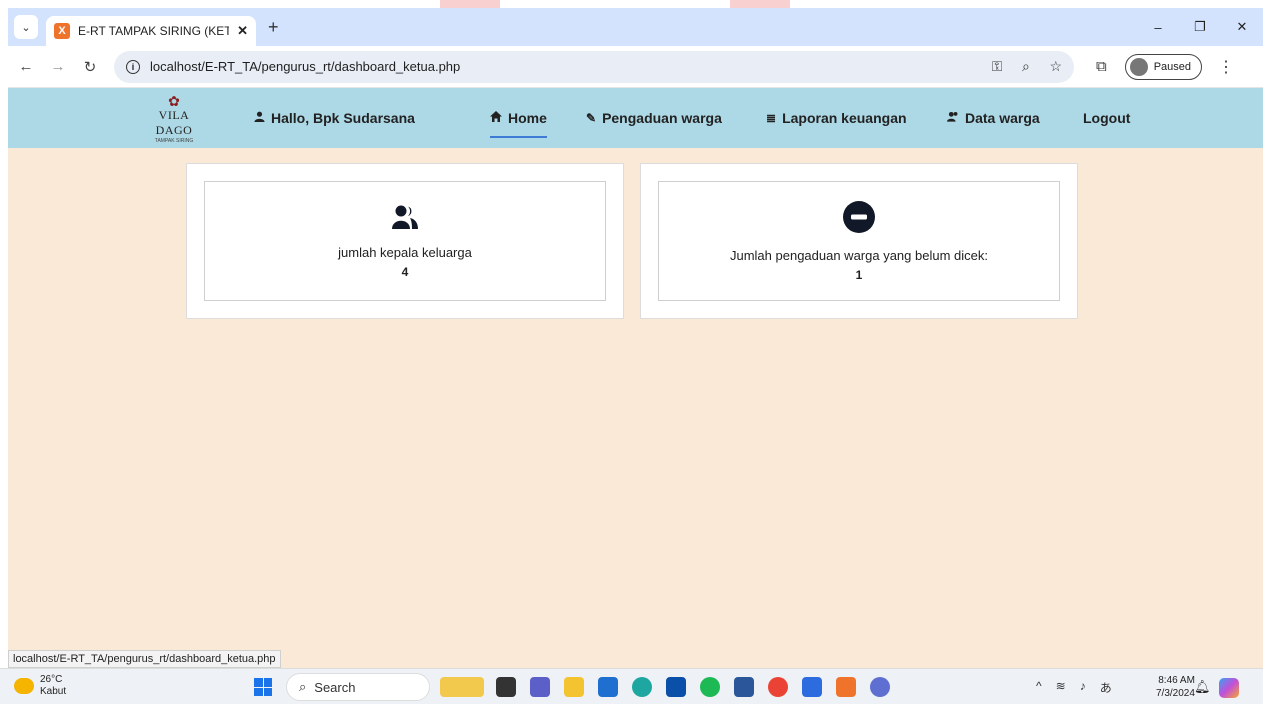 This screenshot has height=704, width=1263. What do you see at coordinates (506, 687) in the screenshot?
I see `taskview-app-icon` at bounding box center [506, 687].